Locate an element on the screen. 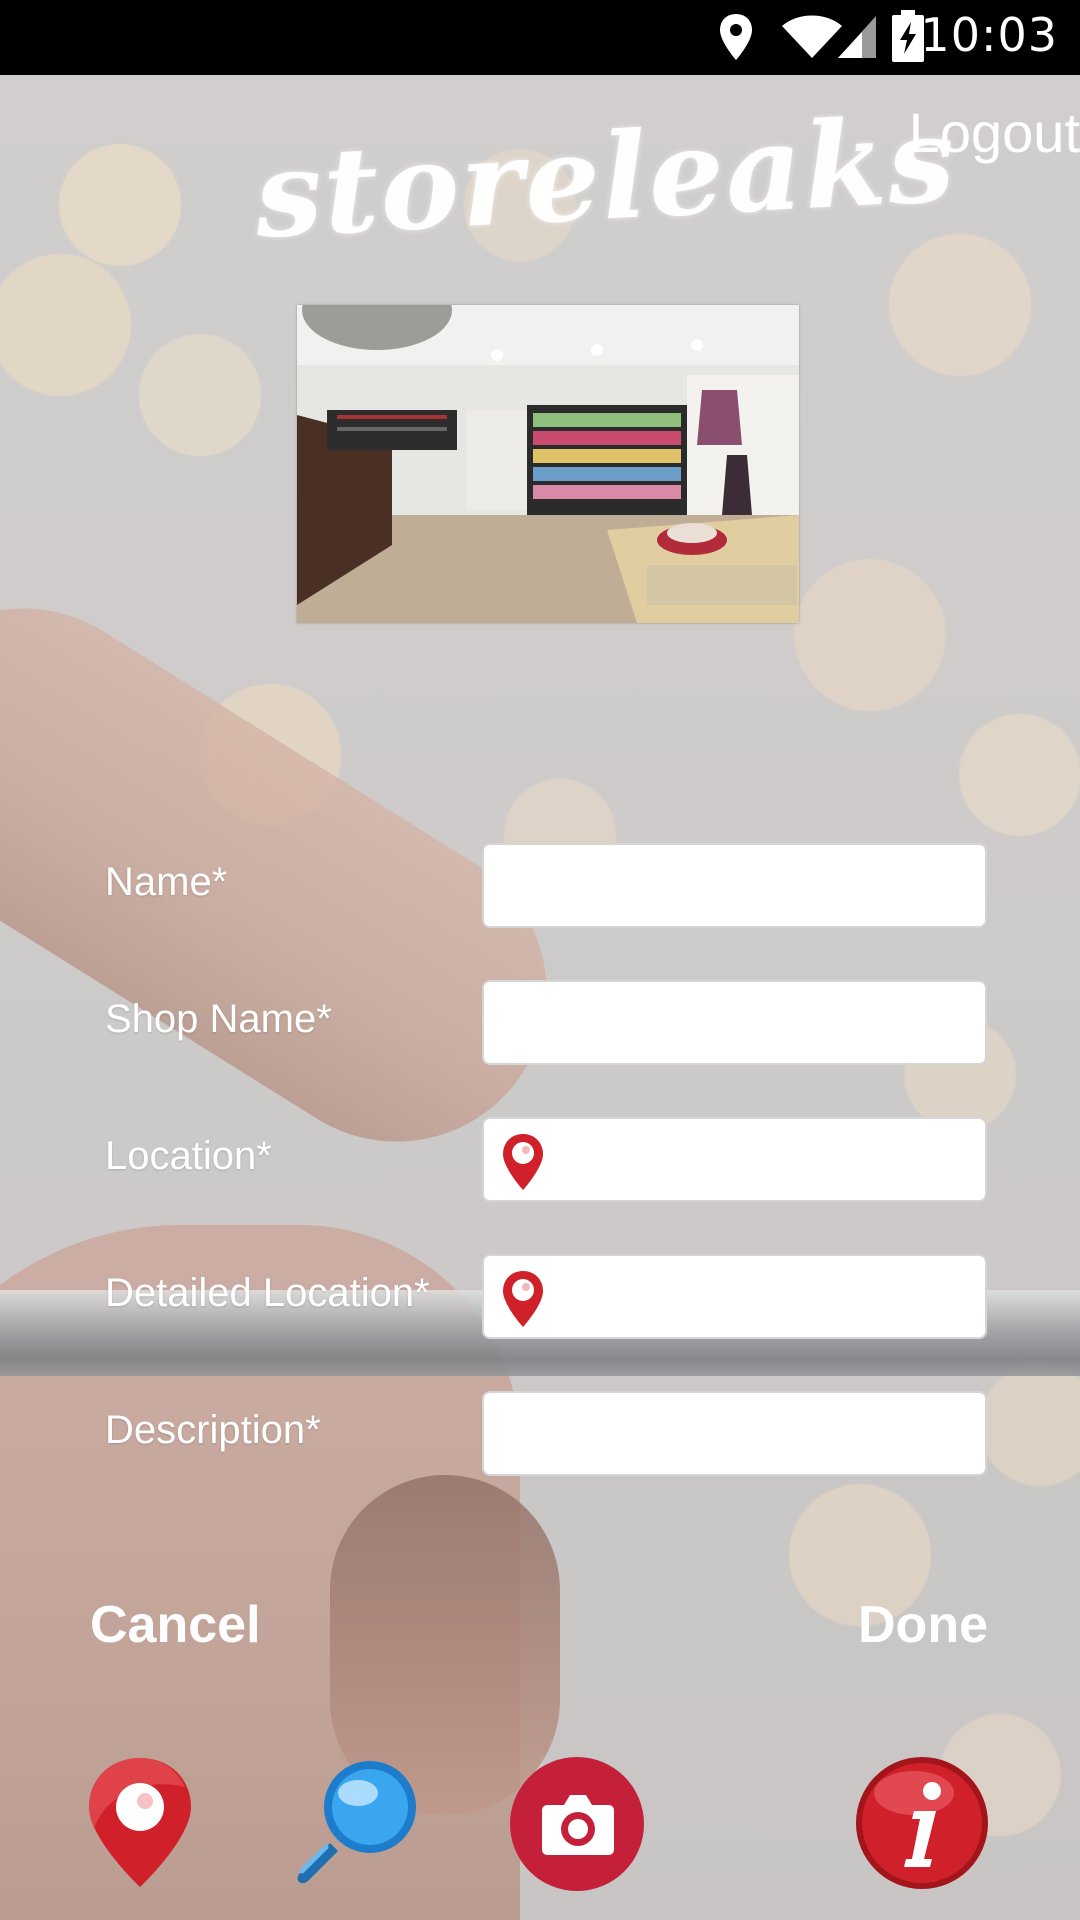  location-input is located at coordinates (734, 1159).